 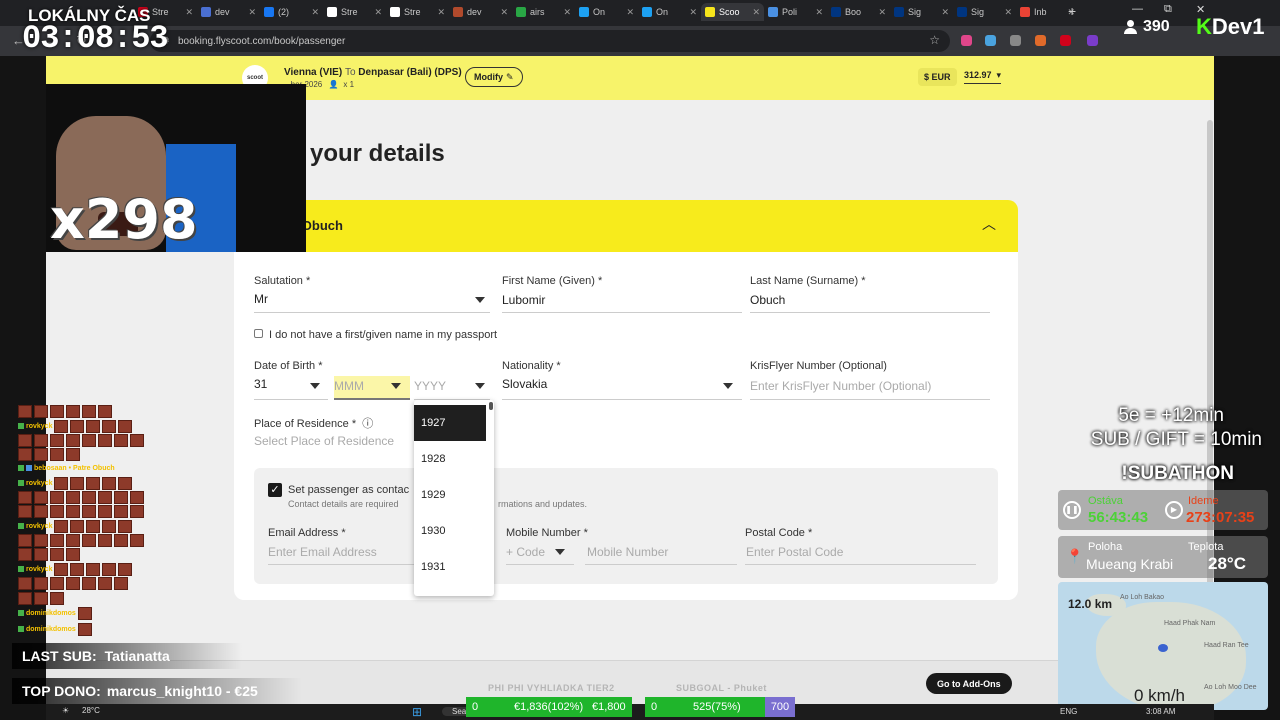 I want to click on dob-day-select: 31, so click(x=260, y=384).